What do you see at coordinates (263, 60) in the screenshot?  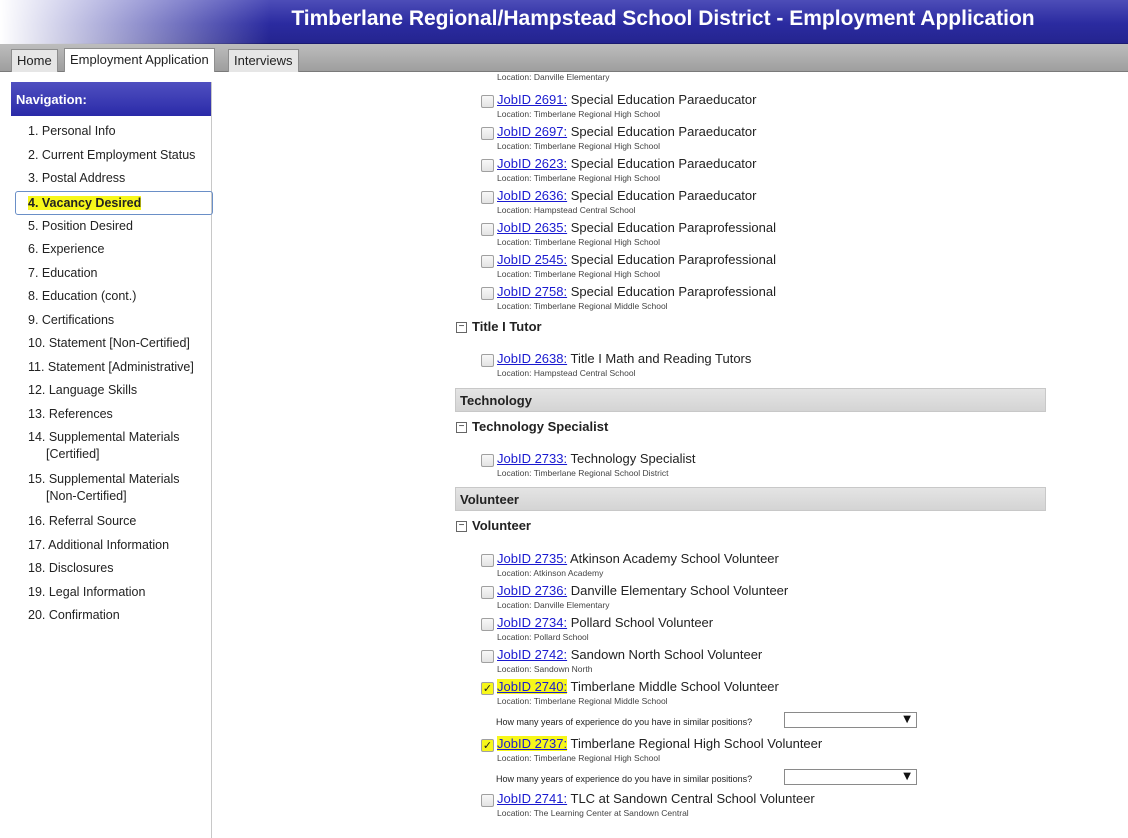 I see `tab-interviews: Interviews` at bounding box center [263, 60].